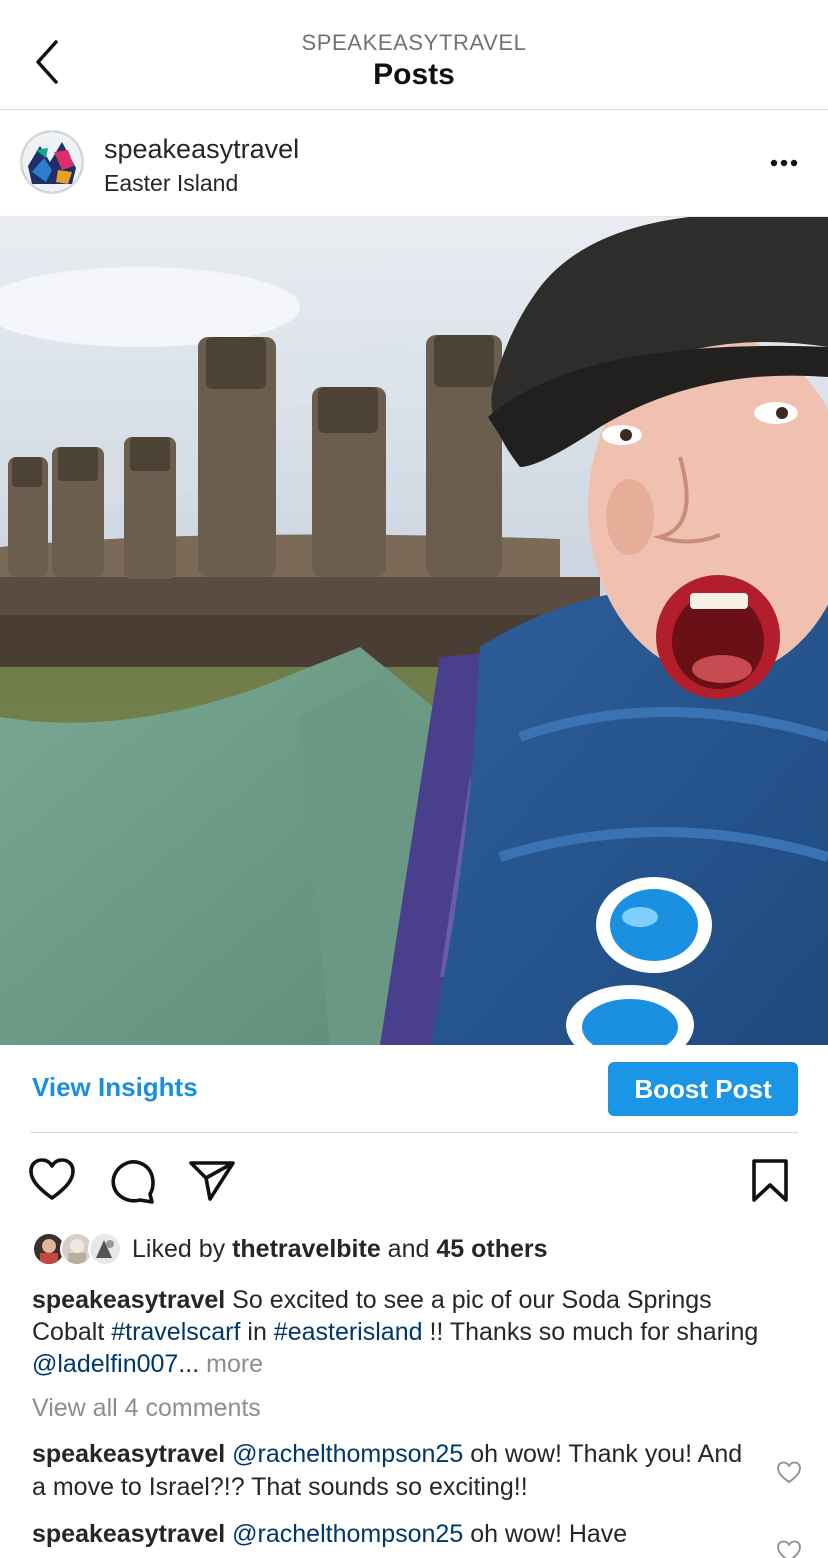 Image resolution: width=828 pixels, height=1558 pixels. I want to click on heart-icon, so click(52, 1180).